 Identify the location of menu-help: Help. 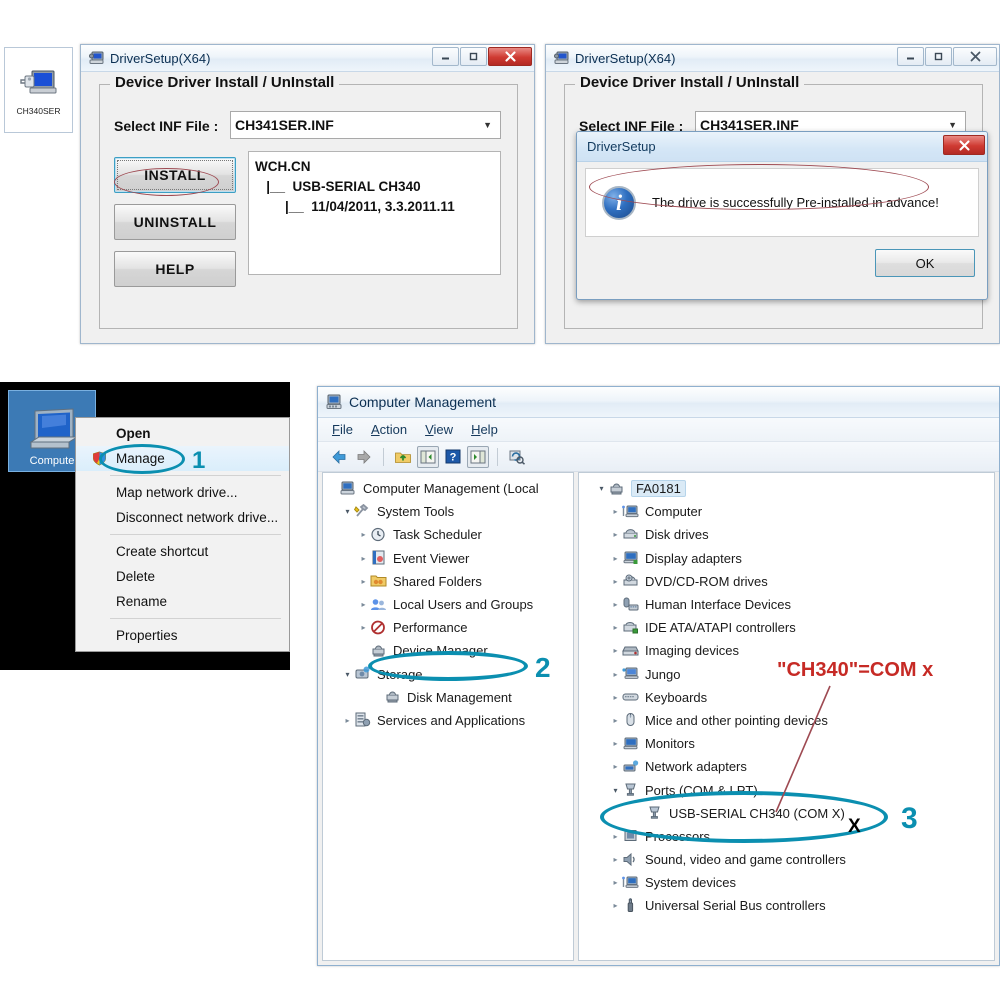
(484, 429).